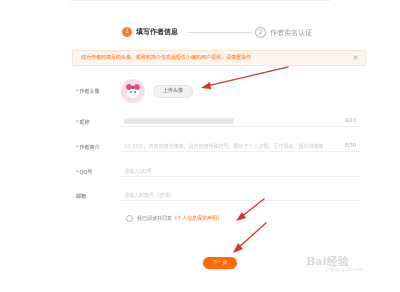  I want to click on arrow-to-next-button-icon, so click(250, 237).